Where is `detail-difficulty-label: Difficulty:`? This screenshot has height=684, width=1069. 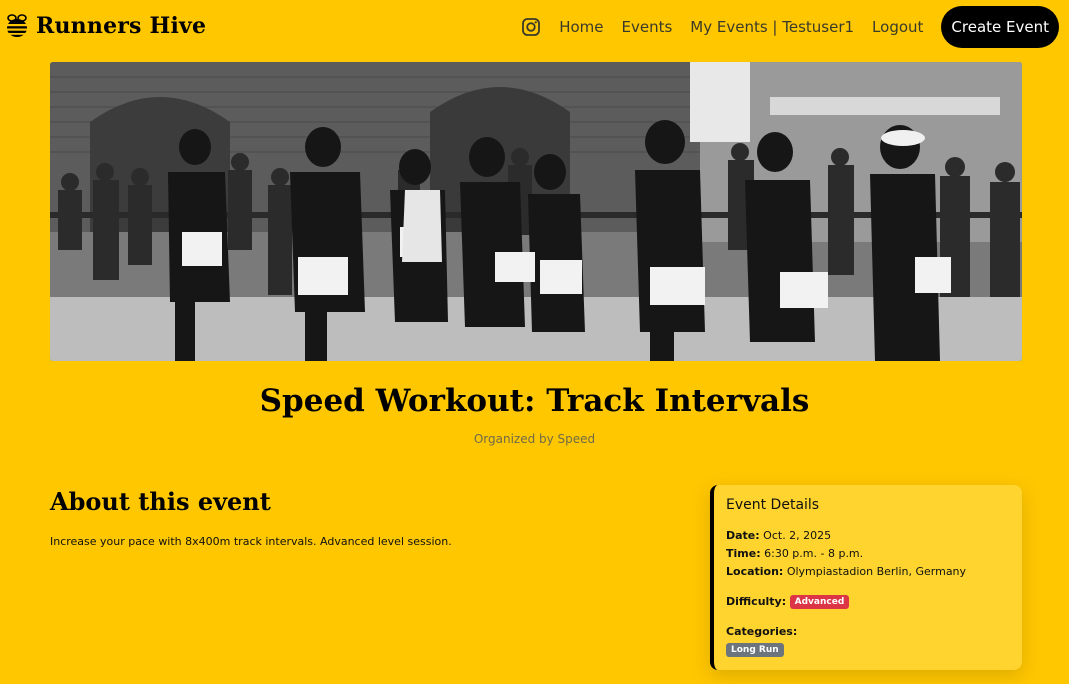
detail-difficulty-label: Difficulty: is located at coordinates (756, 601).